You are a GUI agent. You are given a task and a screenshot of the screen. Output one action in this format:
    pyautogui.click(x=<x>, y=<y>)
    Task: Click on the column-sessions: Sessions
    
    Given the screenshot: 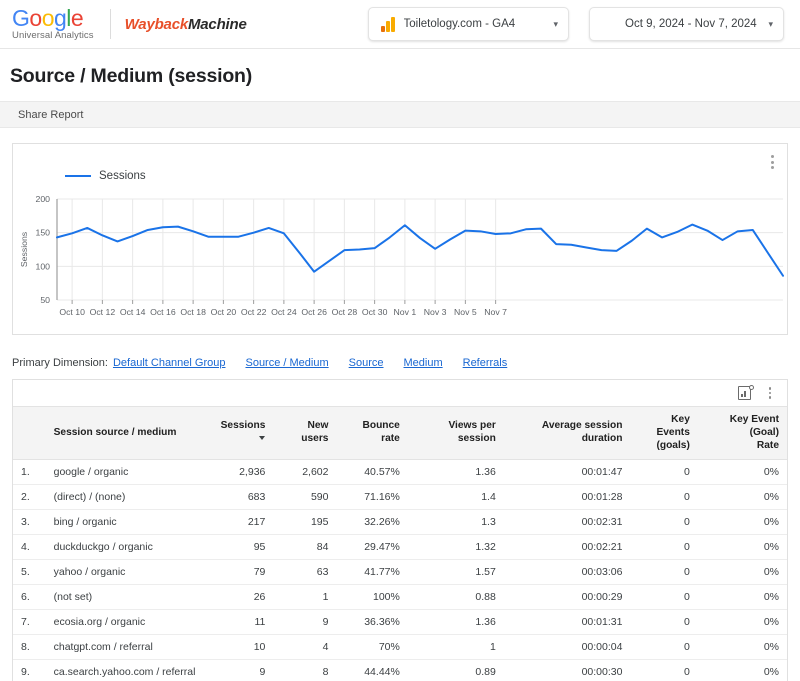 What is the action you would take?
    pyautogui.click(x=238, y=433)
    